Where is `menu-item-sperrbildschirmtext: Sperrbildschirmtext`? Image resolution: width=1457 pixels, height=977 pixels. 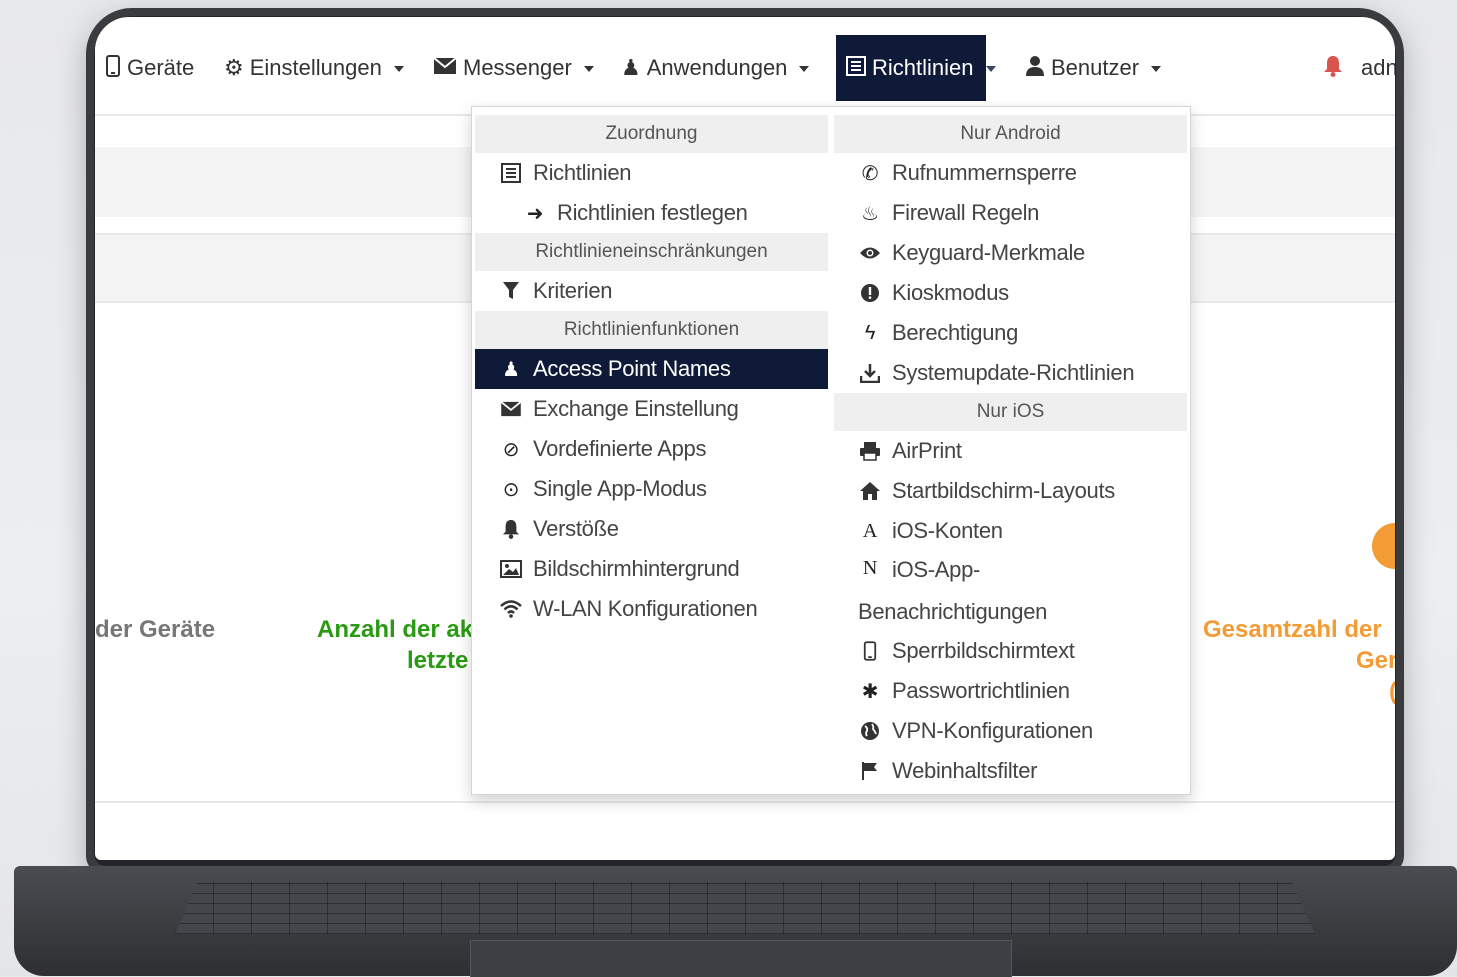
menu-item-sperrbildschirmtext: Sperrbildschirmtext is located at coordinates (1010, 651).